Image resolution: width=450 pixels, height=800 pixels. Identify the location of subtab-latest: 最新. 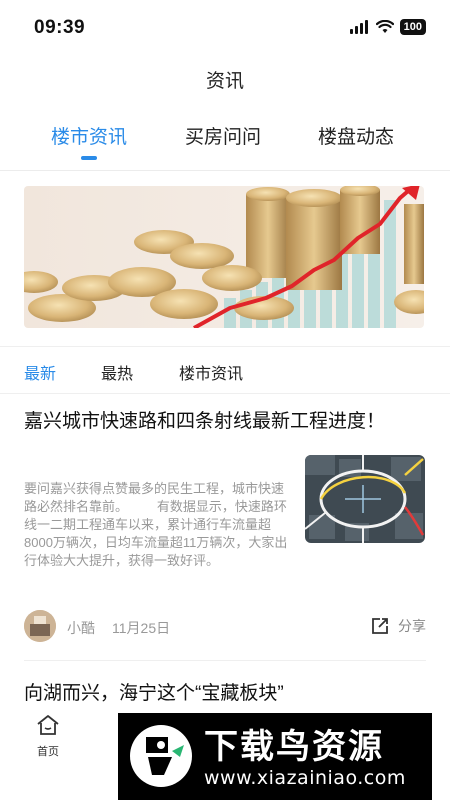
(40, 372).